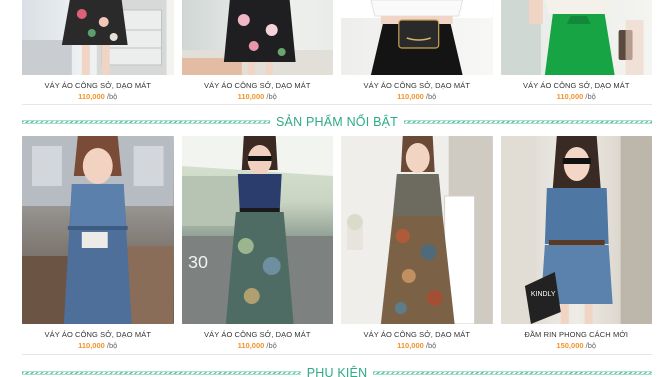 The image size is (670, 377). I want to click on product-image: 30, so click(257, 230).